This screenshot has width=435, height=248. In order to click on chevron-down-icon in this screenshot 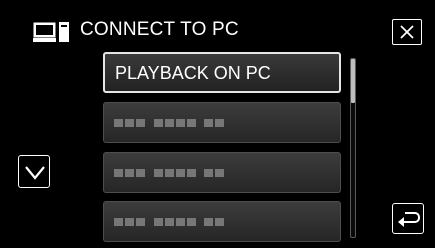, I will do `click(35, 173)`.